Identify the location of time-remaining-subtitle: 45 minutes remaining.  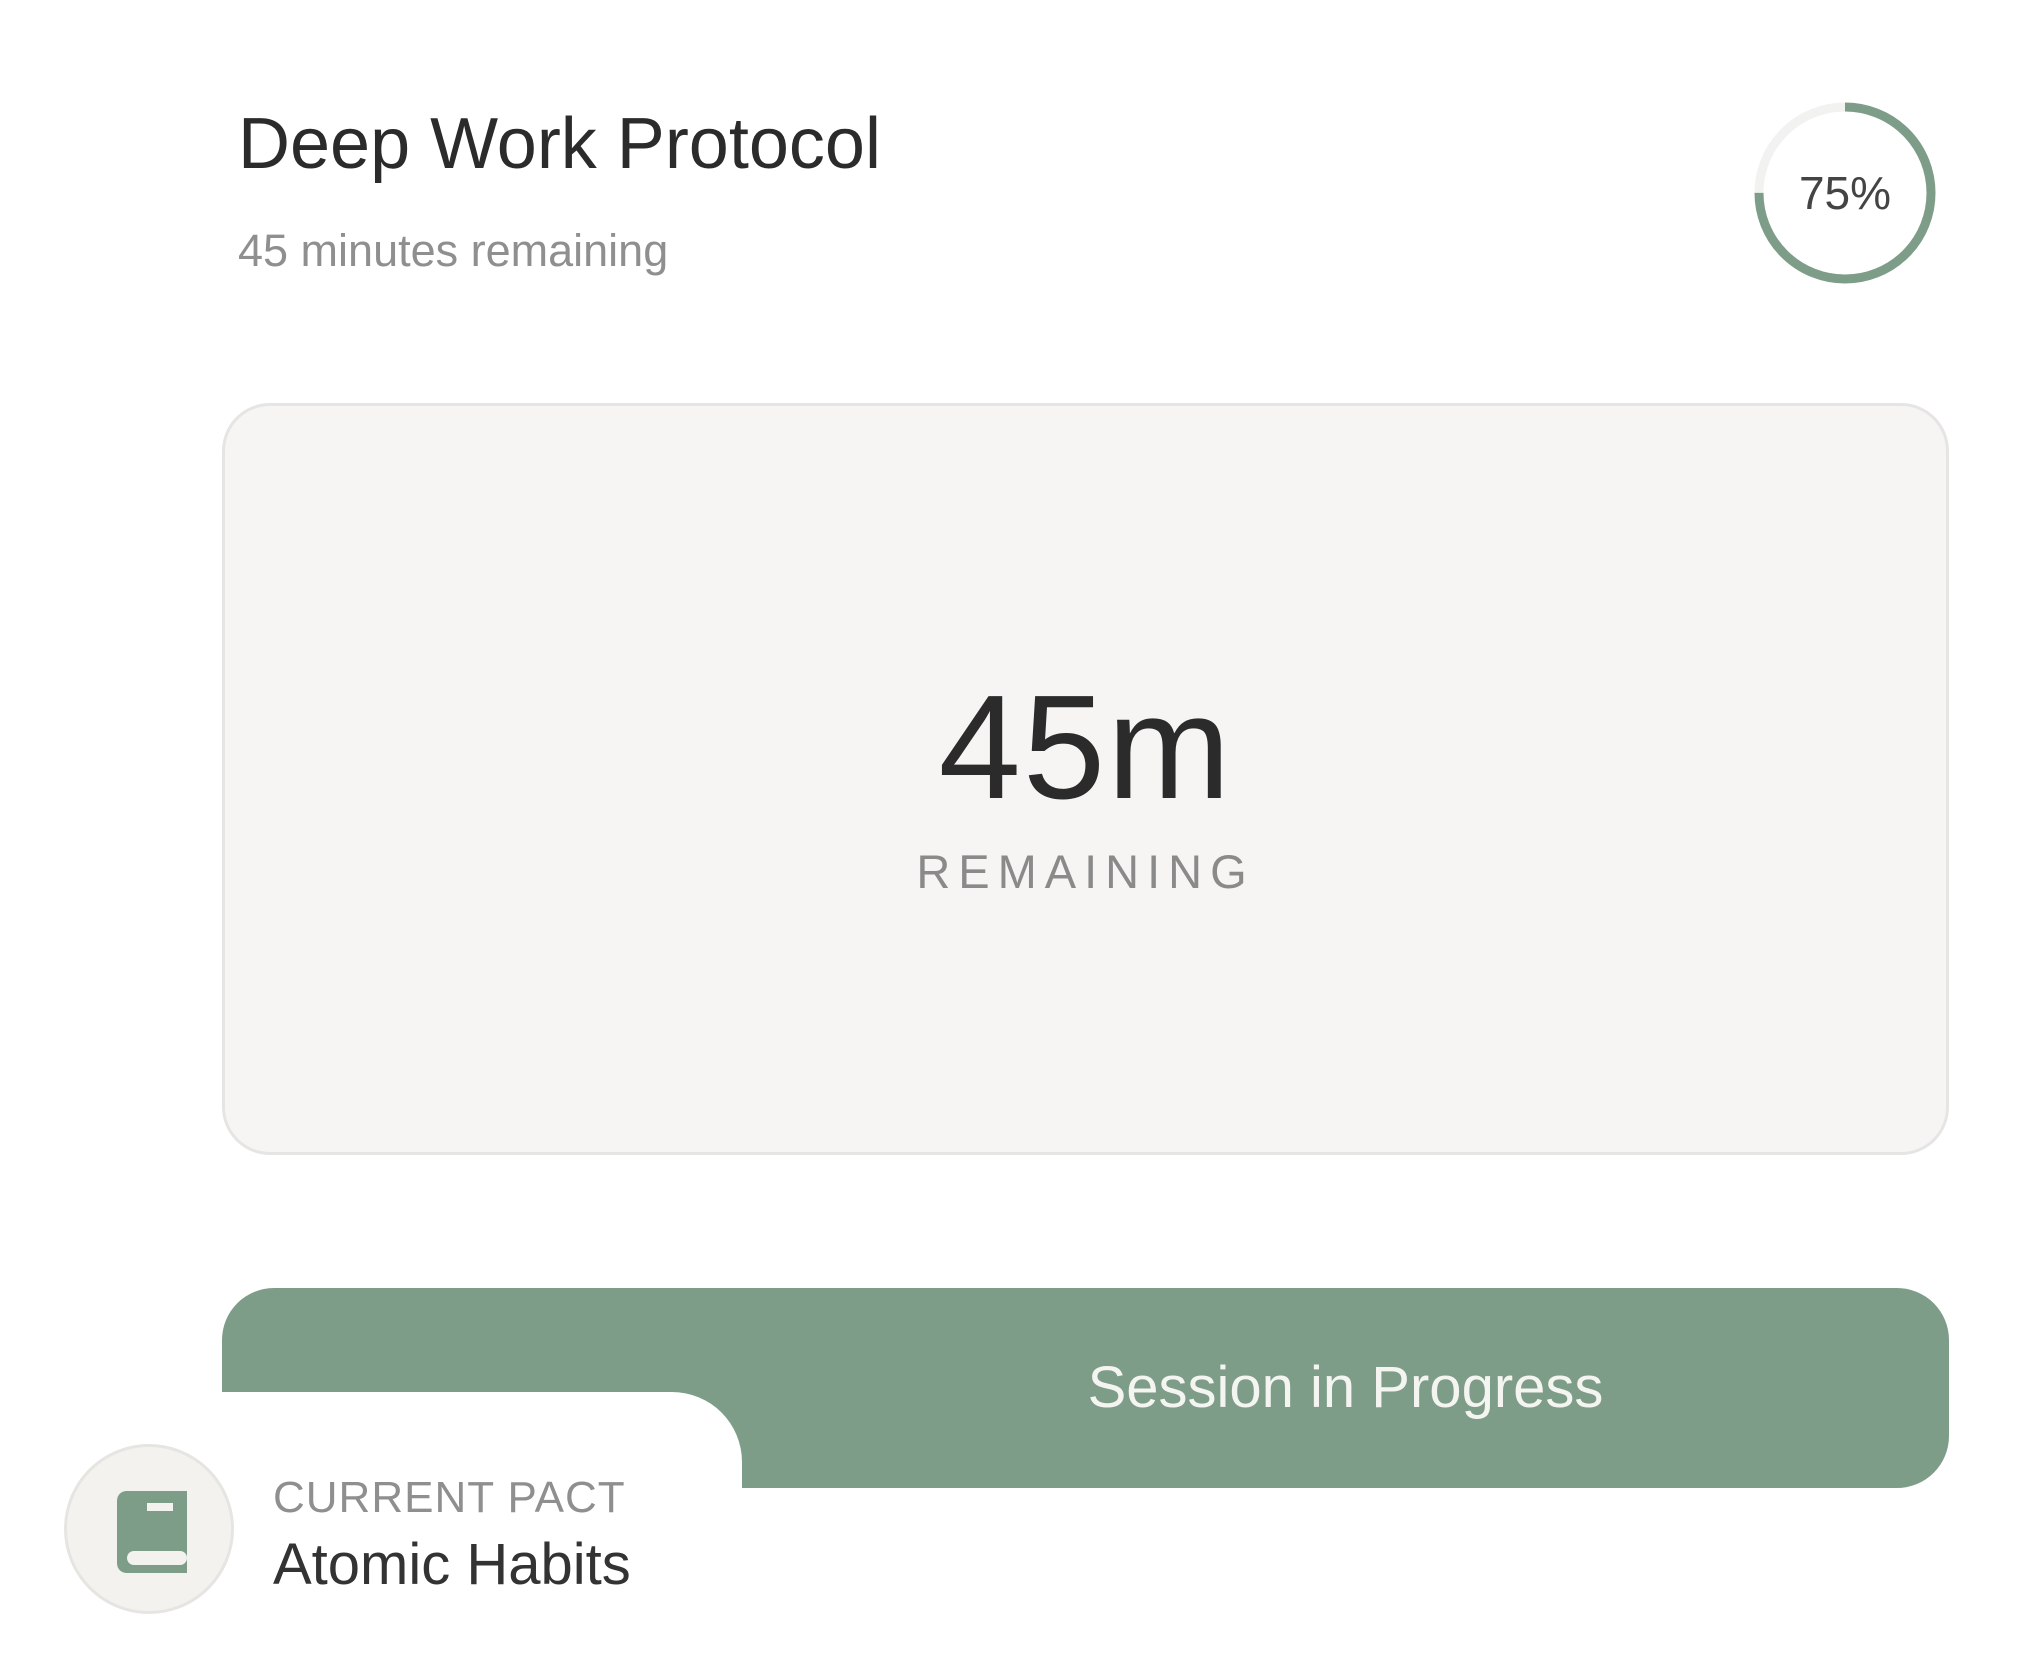
(453, 250).